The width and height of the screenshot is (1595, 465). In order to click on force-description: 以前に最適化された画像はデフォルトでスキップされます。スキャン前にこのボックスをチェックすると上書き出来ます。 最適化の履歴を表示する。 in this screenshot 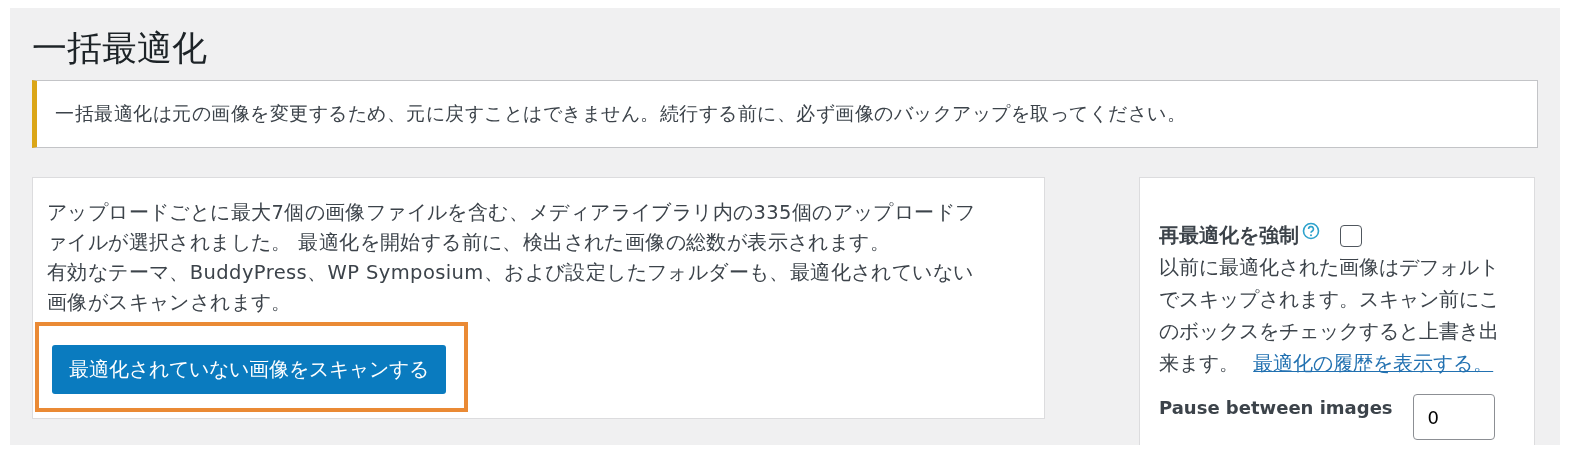, I will do `click(1329, 316)`.